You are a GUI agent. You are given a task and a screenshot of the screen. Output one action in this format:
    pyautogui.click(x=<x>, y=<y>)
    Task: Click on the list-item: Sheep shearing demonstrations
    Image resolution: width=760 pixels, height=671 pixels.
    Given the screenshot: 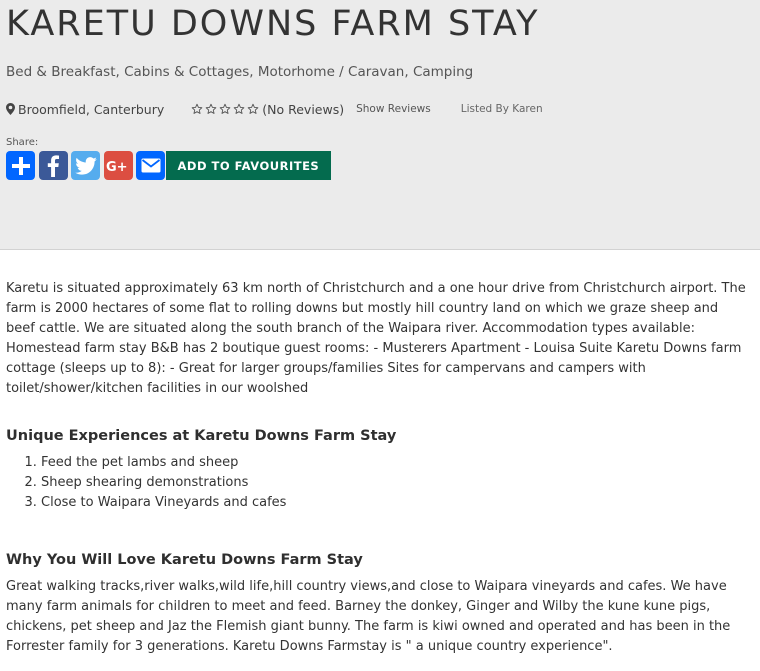 What is the action you would take?
    pyautogui.click(x=163, y=483)
    